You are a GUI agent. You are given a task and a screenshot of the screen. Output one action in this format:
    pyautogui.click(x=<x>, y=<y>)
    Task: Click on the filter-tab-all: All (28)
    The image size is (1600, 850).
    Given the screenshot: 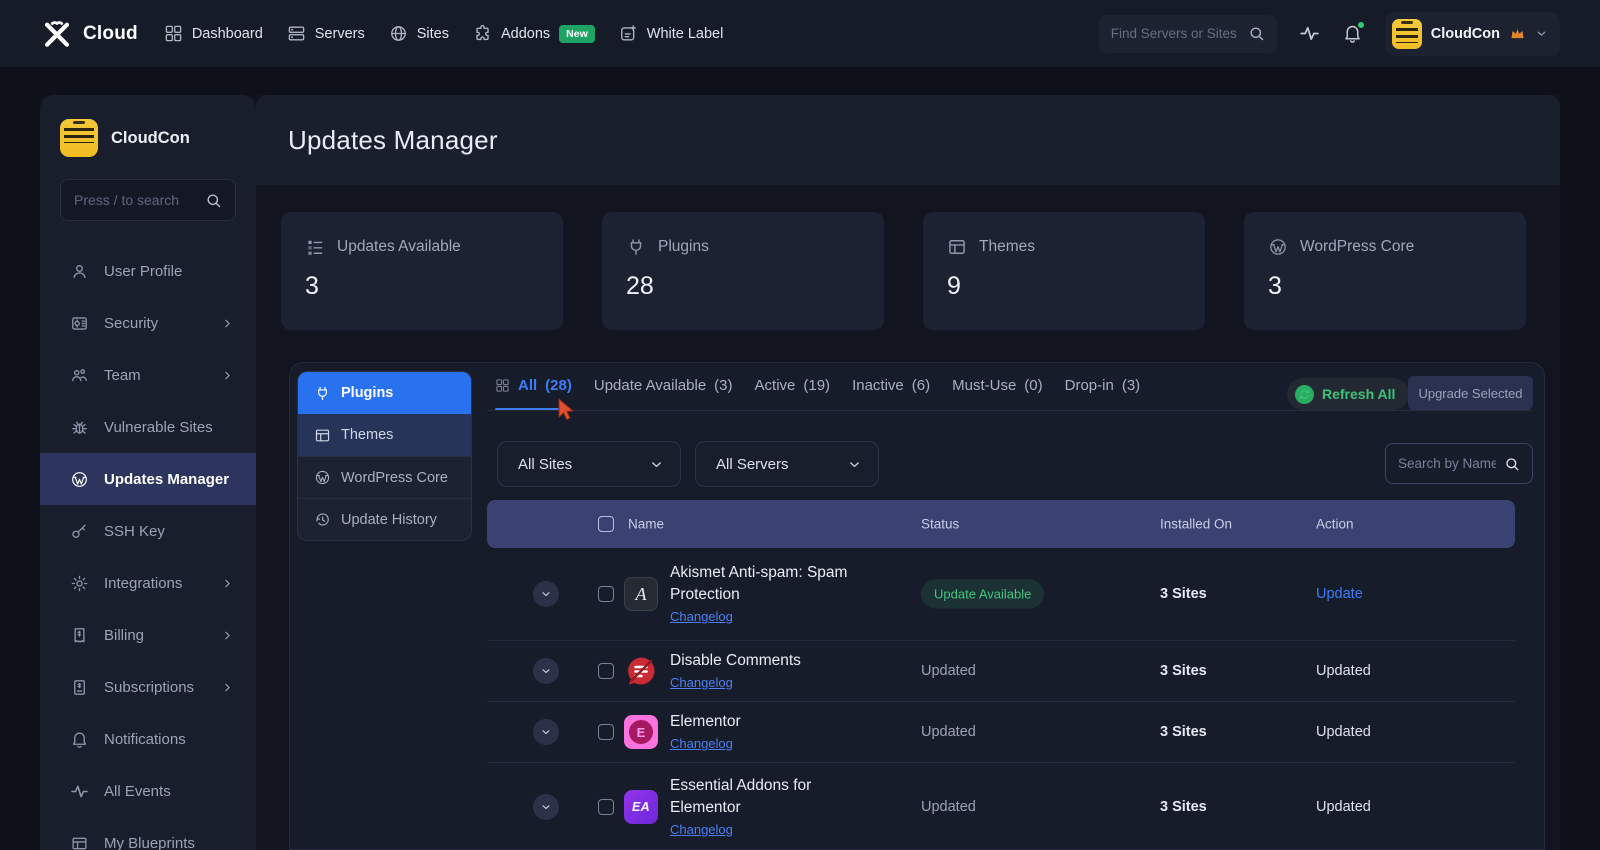 What is the action you would take?
    pyautogui.click(x=533, y=385)
    